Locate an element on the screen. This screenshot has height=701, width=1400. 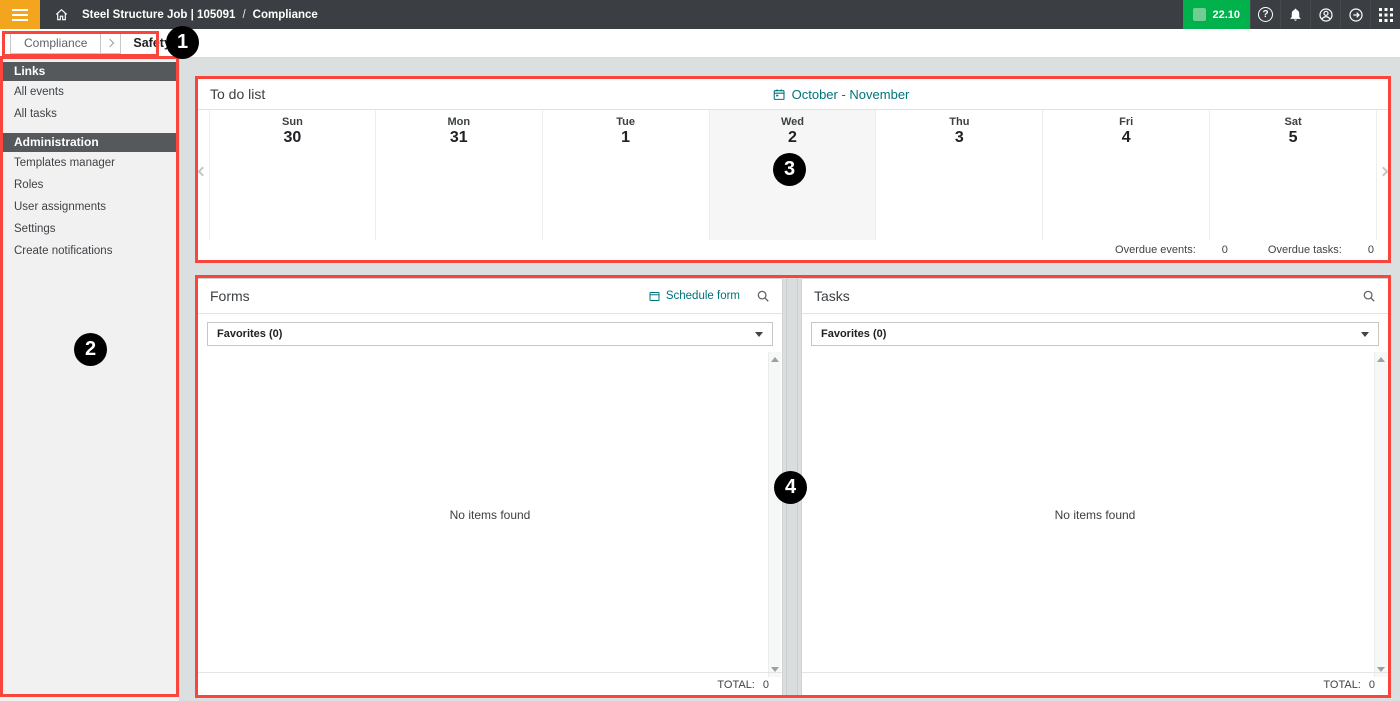
version-badge: 22.10 is located at coordinates (1216, 14).